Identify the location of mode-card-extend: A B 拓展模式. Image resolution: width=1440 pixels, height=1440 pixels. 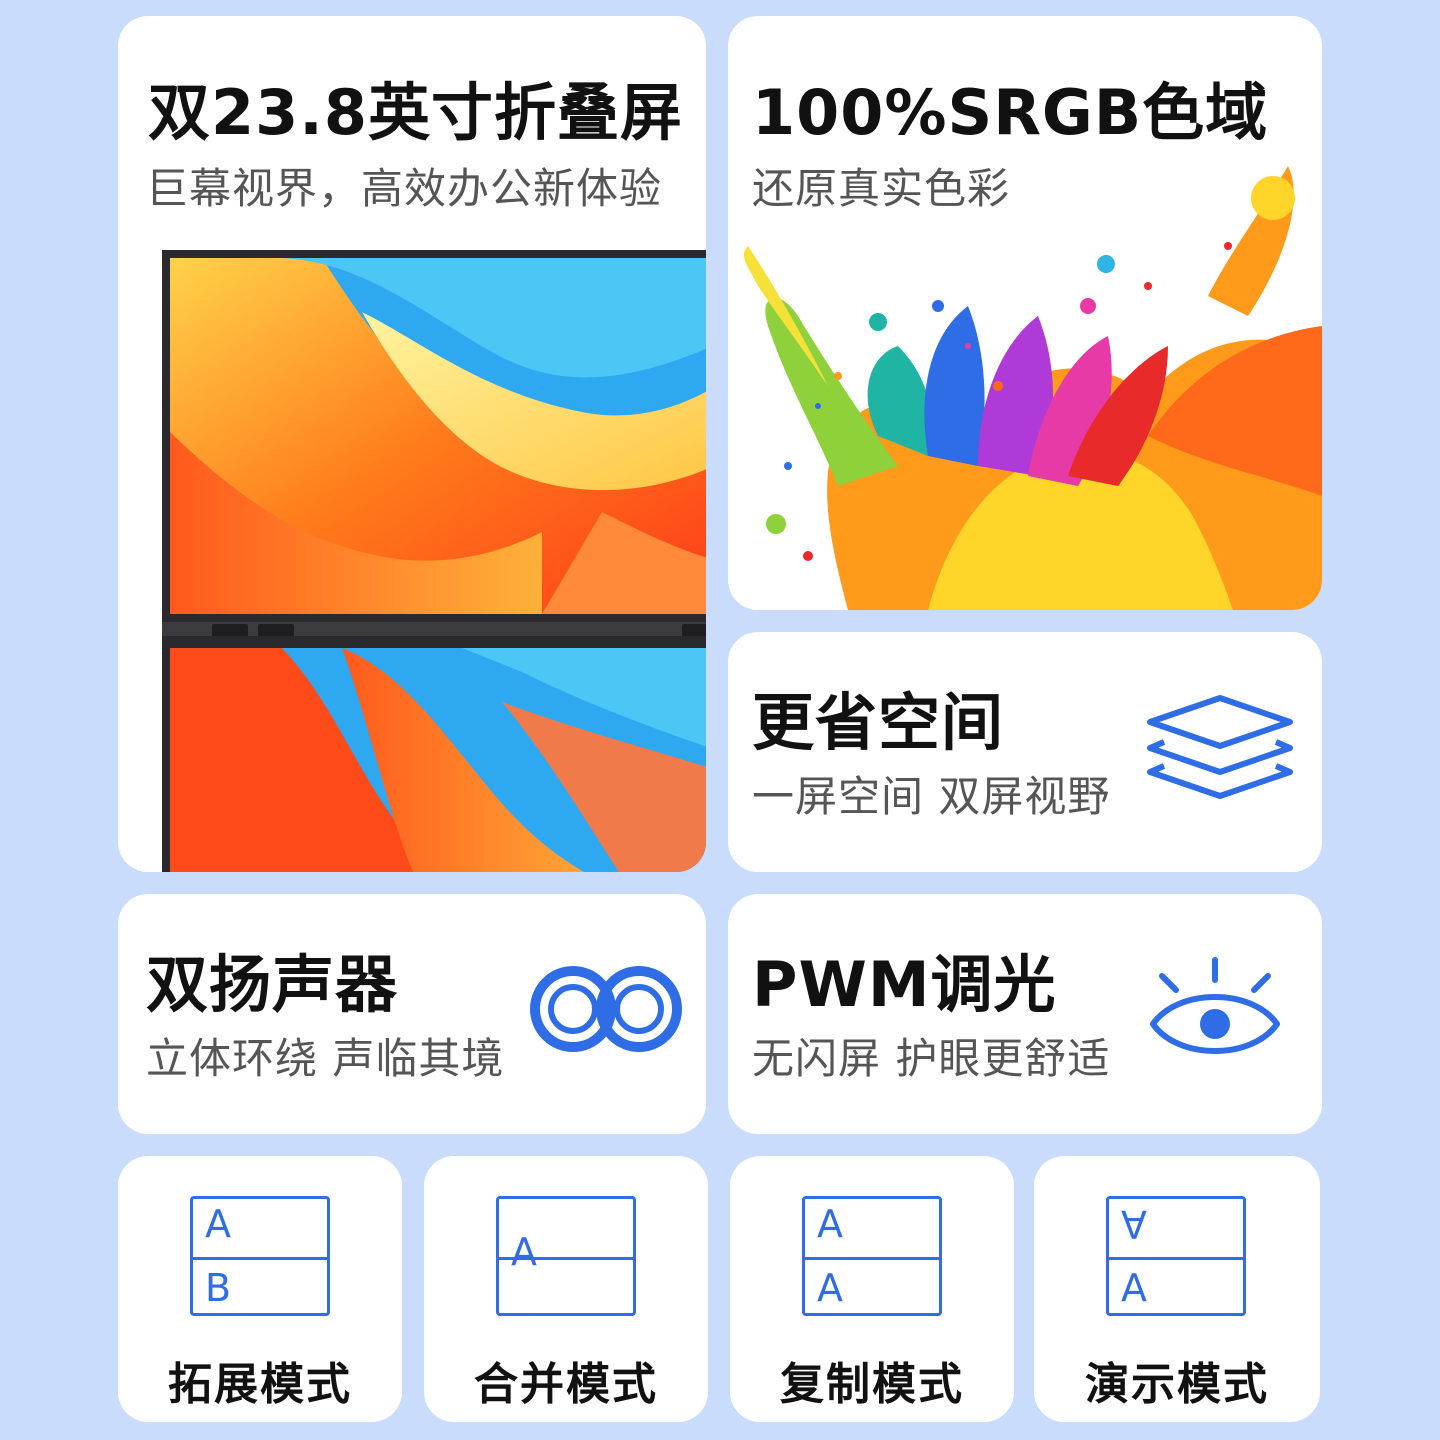
(260, 1289).